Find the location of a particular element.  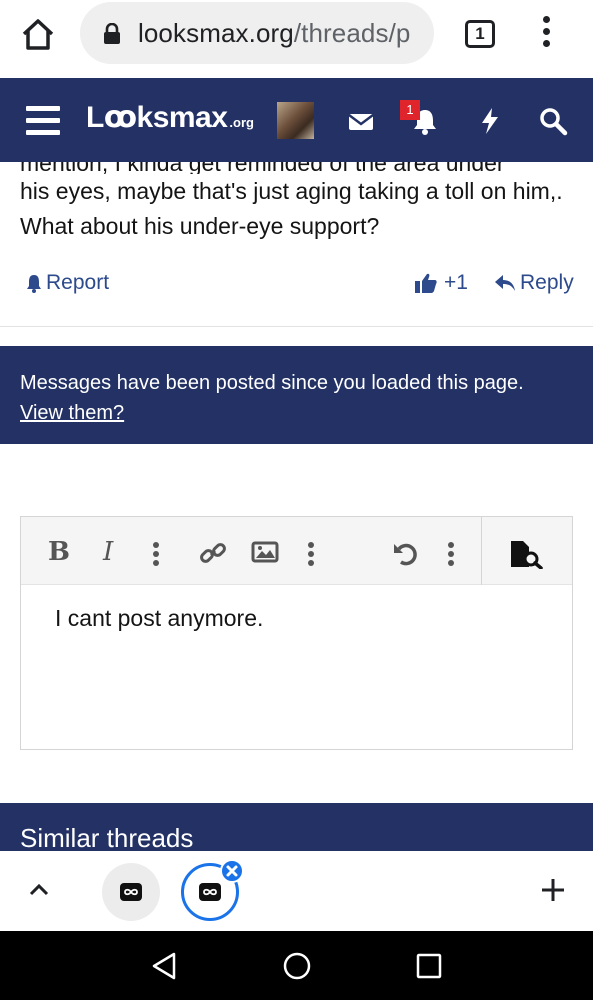

address-bar: looksmax.org/threads/p is located at coordinates (257, 33).